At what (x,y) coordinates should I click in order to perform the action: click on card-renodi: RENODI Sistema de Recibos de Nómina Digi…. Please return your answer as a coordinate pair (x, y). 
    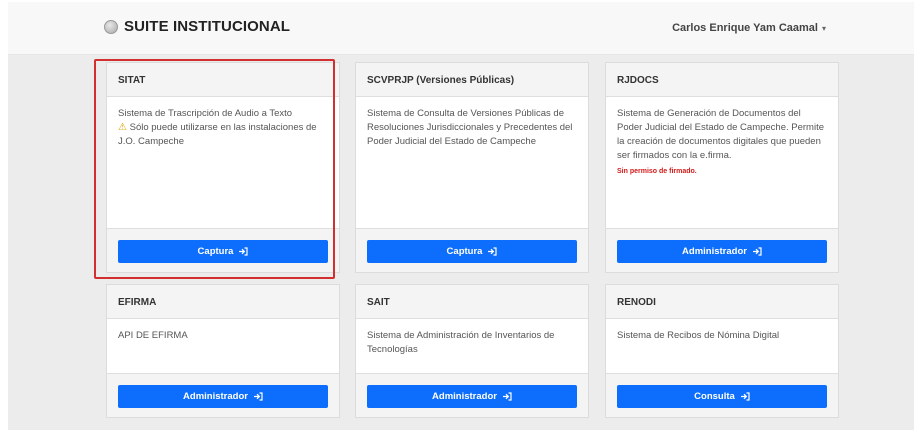
    Looking at the image, I should click on (722, 351).